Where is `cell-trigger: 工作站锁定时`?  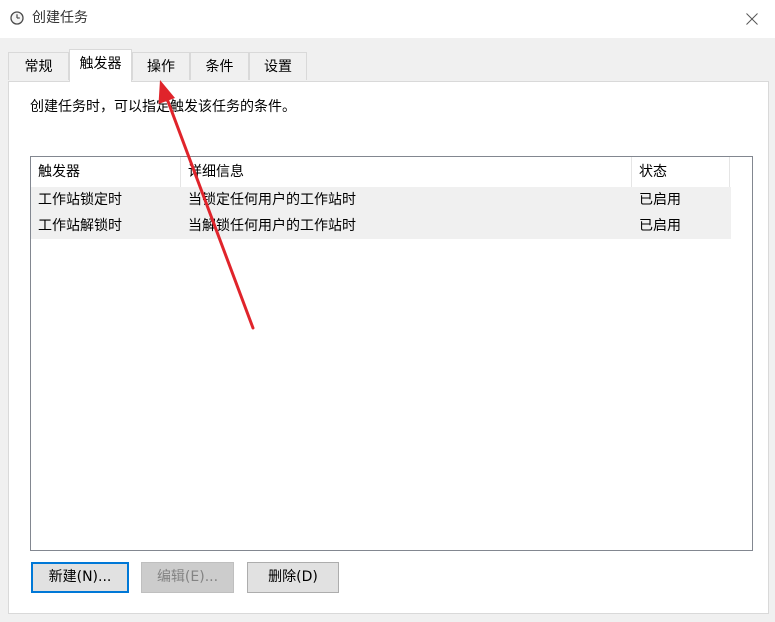
cell-trigger: 工作站锁定时 is located at coordinates (80, 200).